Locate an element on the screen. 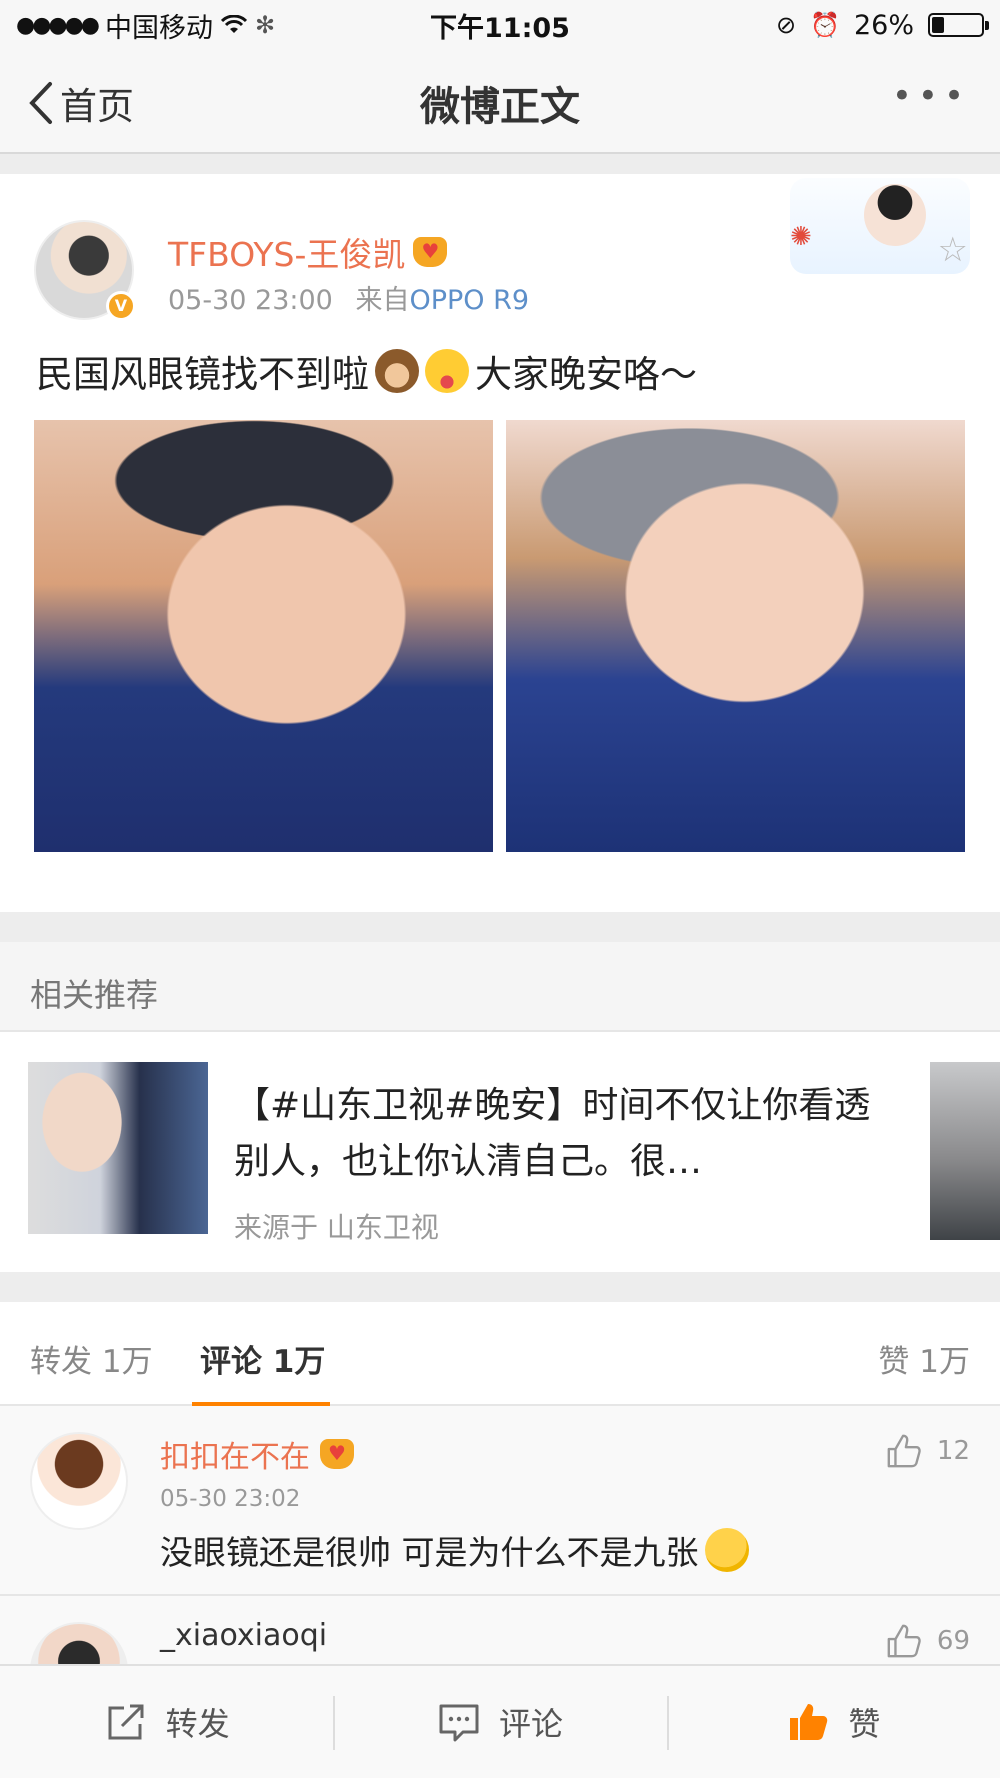 This screenshot has width=1000, height=1778. commenter-name: _xiaoxiaoqi is located at coordinates (243, 1635).